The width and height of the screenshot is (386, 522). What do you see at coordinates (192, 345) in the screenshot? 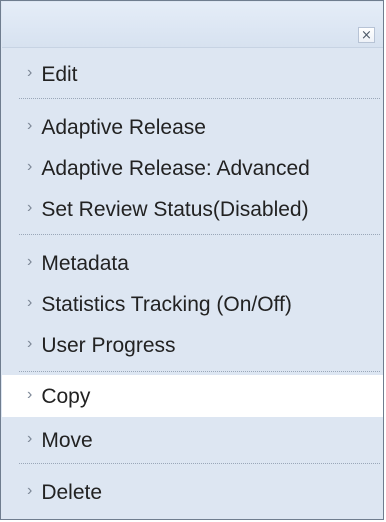
I see `menu-item-user-progress: › User Progress` at bounding box center [192, 345].